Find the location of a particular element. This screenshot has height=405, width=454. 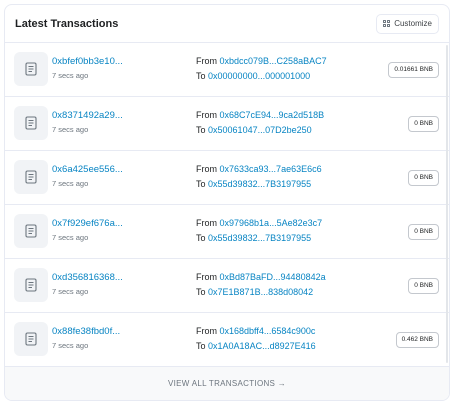

from-address-link: 0xBd87BaFD...94480842a is located at coordinates (273, 277).